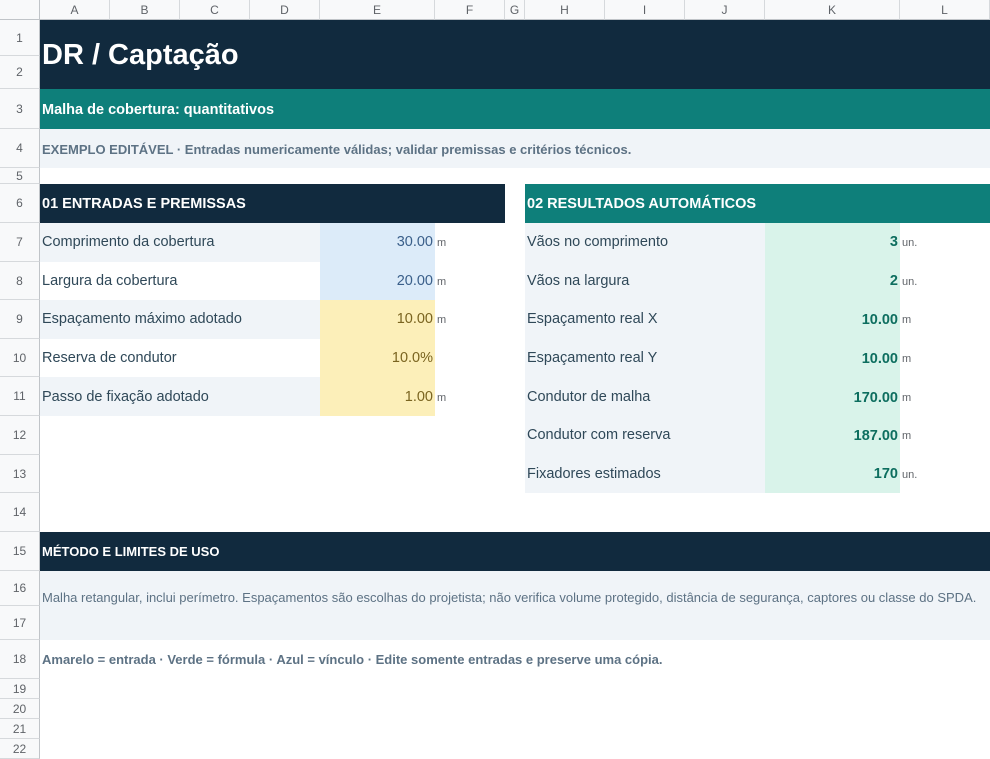 The height and width of the screenshot is (759, 990). What do you see at coordinates (725, 10) in the screenshot?
I see `column-header-j: J` at bounding box center [725, 10].